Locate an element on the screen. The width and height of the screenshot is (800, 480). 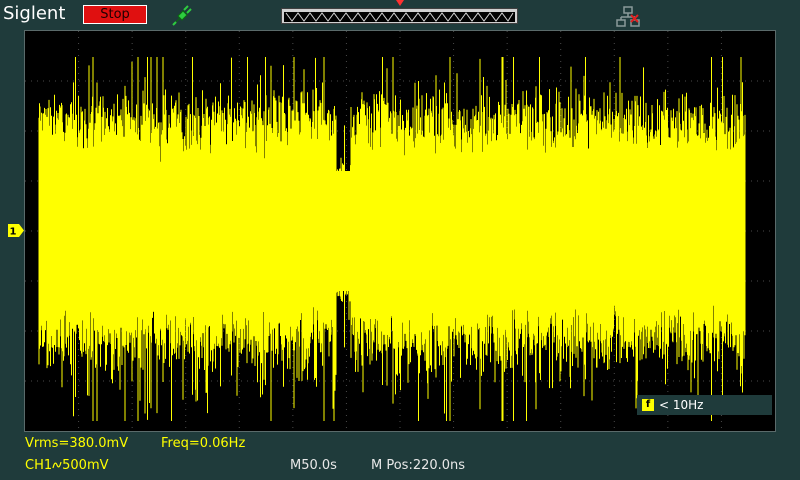
memory-position-bar is located at coordinates (399, 16).